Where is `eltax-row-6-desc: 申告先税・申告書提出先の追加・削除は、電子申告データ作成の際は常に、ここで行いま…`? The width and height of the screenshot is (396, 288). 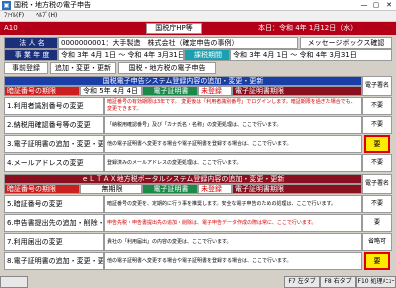
eltax-row-6-desc: 申告先税・申告書提出先の追加・削除は、電子申告データ作成の際は常に、ここで行いま… is located at coordinates (233, 223).